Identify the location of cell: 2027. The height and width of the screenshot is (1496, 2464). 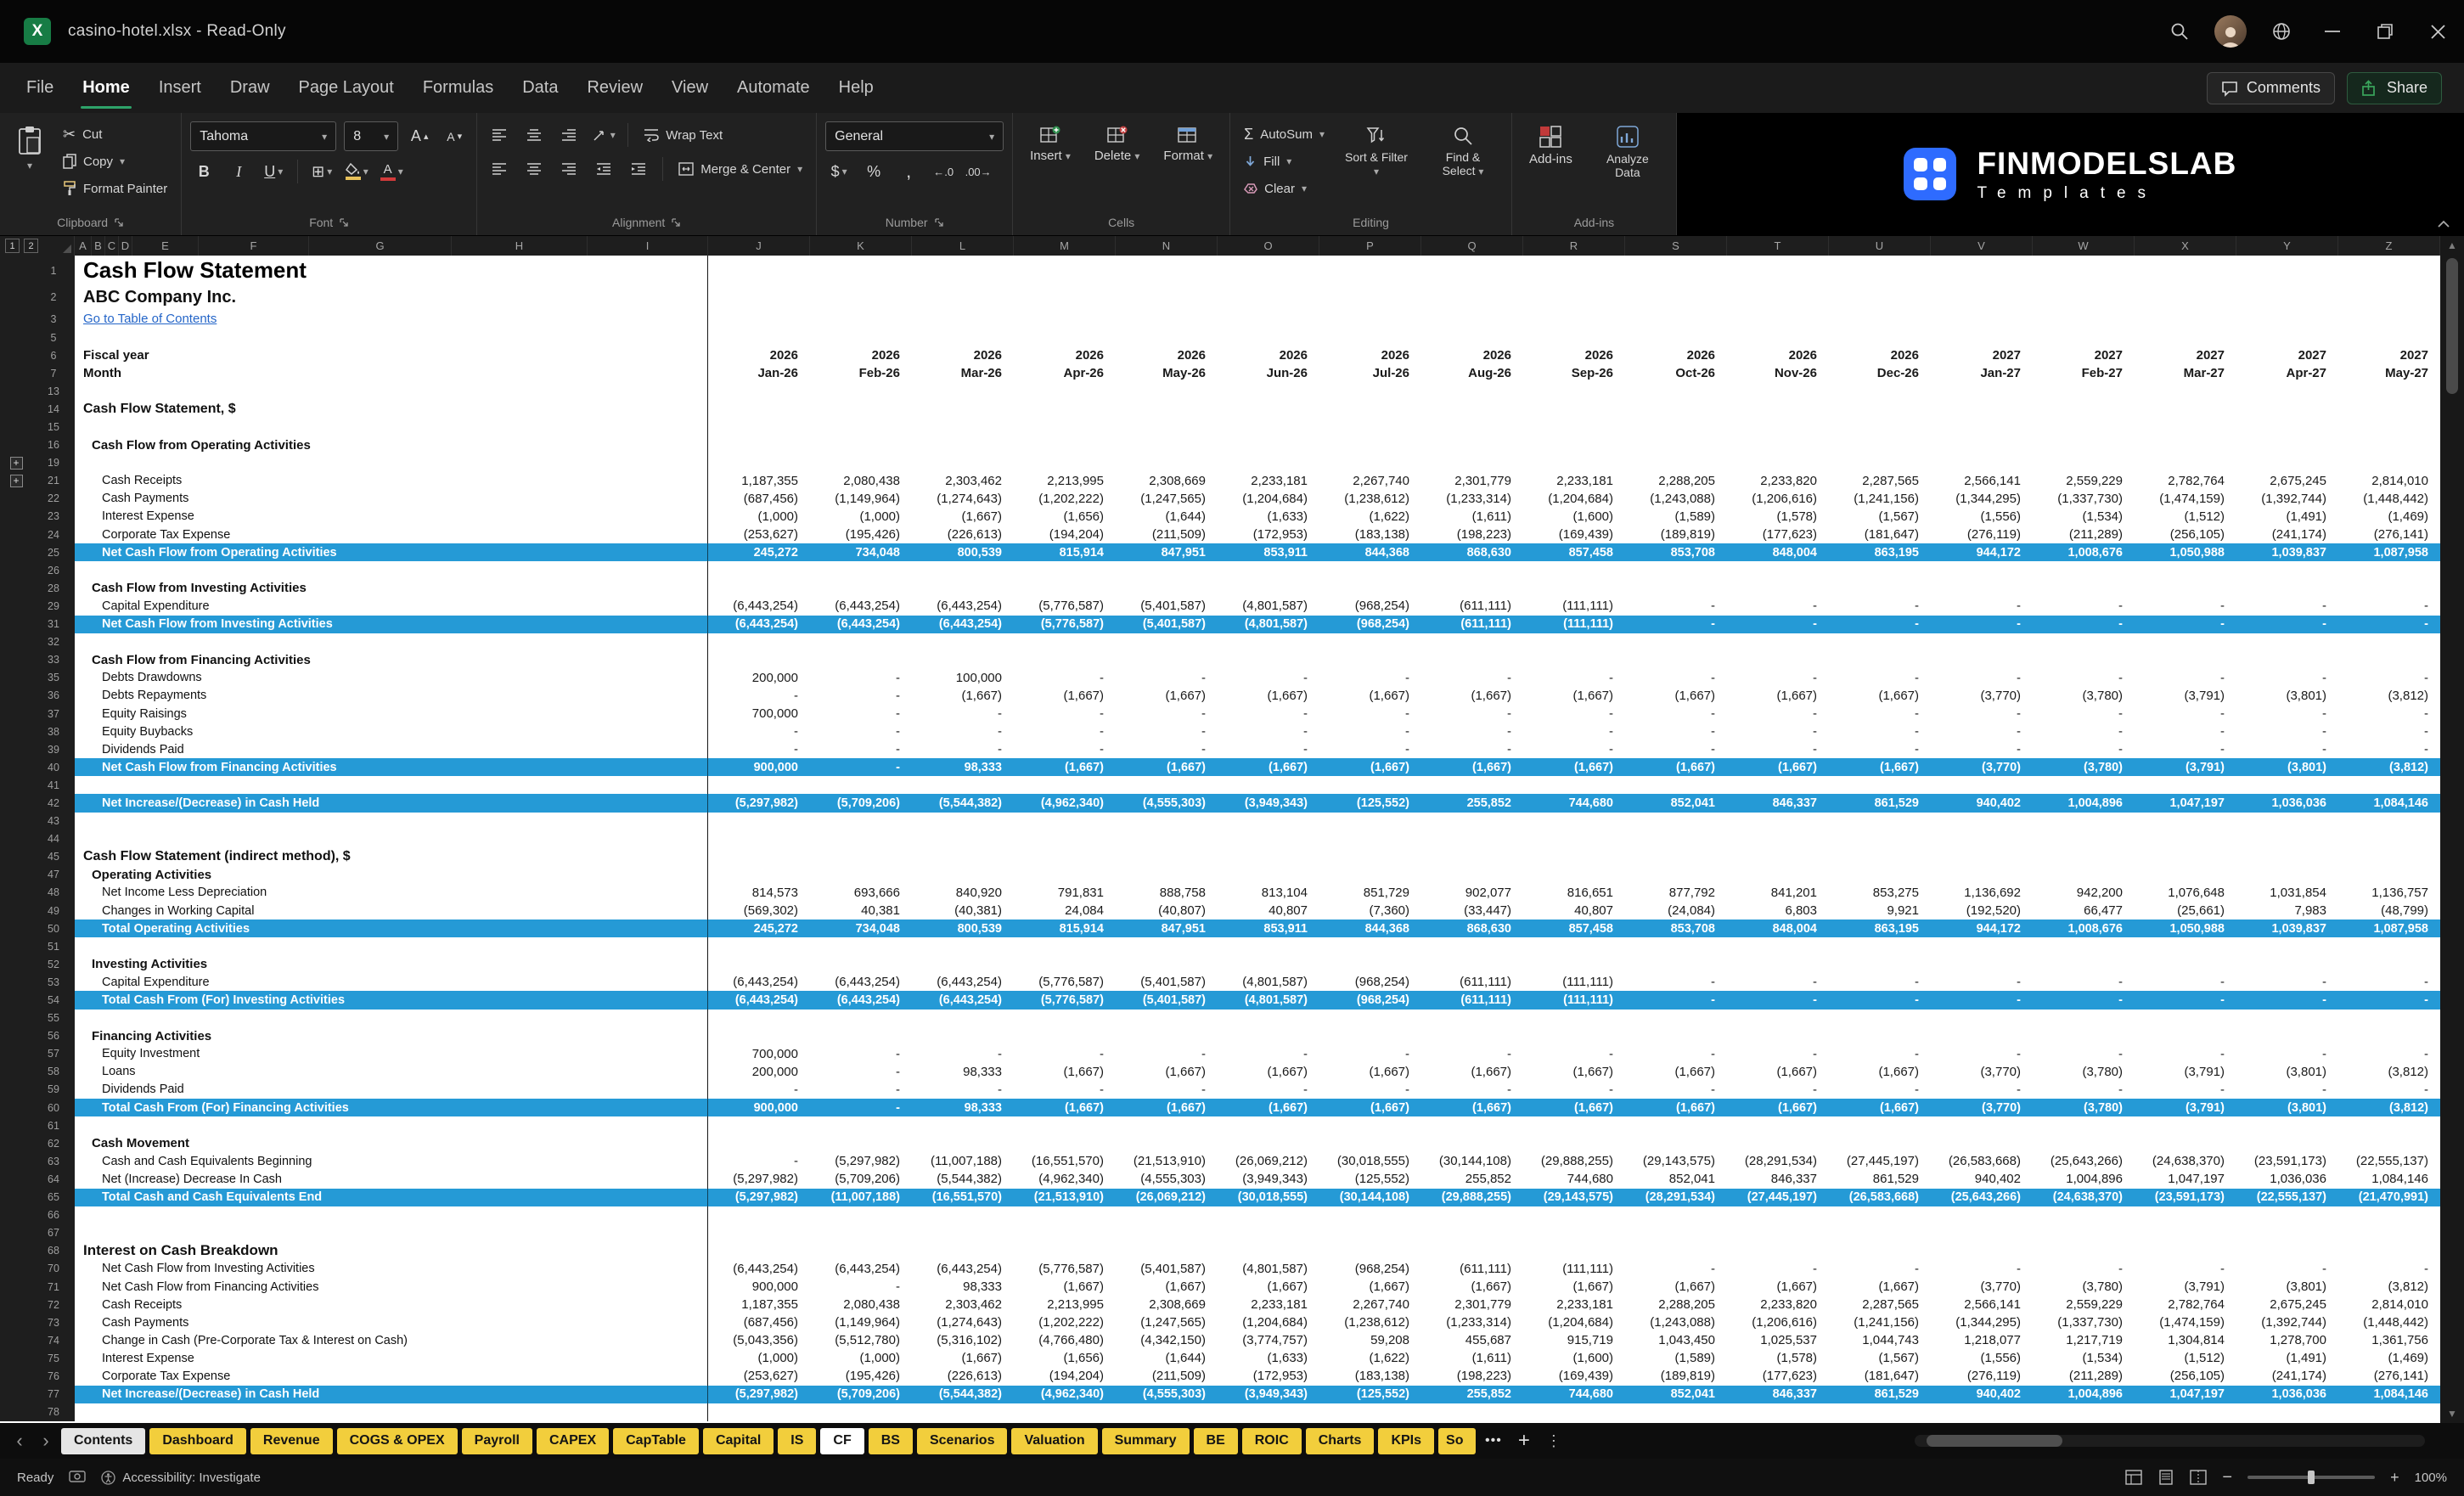
(2287, 355).